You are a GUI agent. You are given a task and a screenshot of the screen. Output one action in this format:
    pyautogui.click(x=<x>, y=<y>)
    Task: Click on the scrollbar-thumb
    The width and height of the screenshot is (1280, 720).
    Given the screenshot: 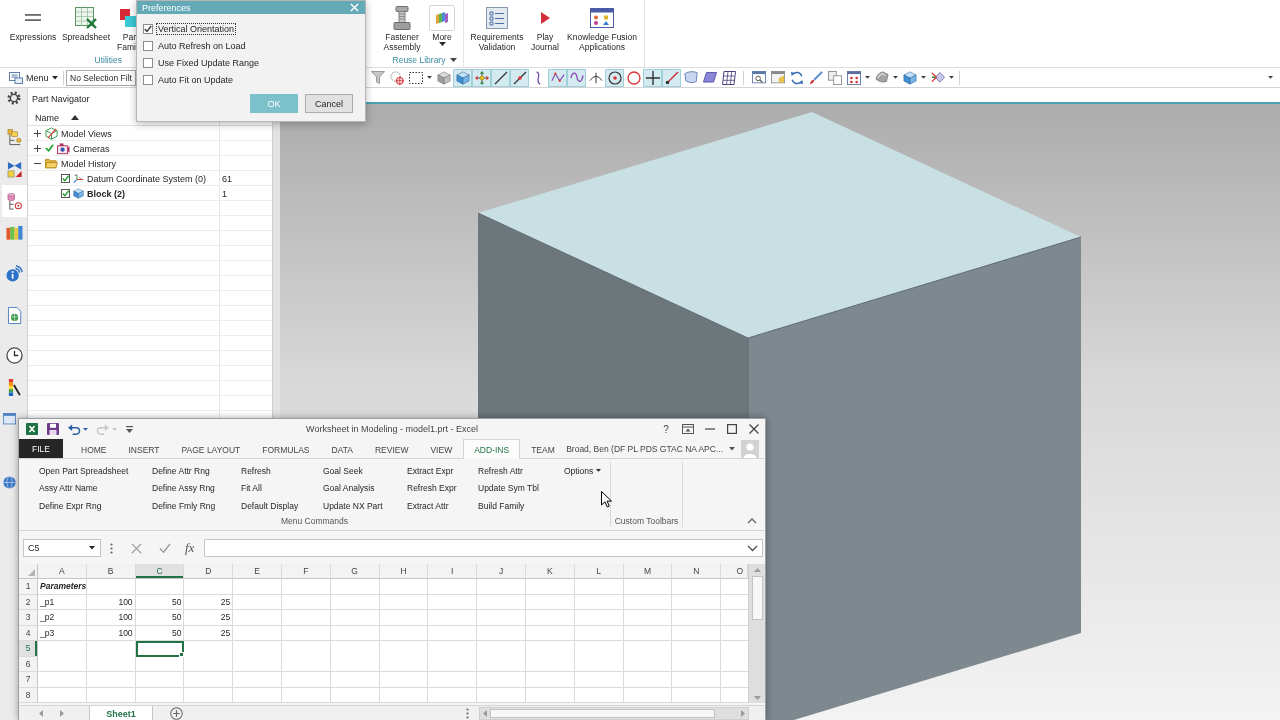 What is the action you would take?
    pyautogui.click(x=757, y=598)
    